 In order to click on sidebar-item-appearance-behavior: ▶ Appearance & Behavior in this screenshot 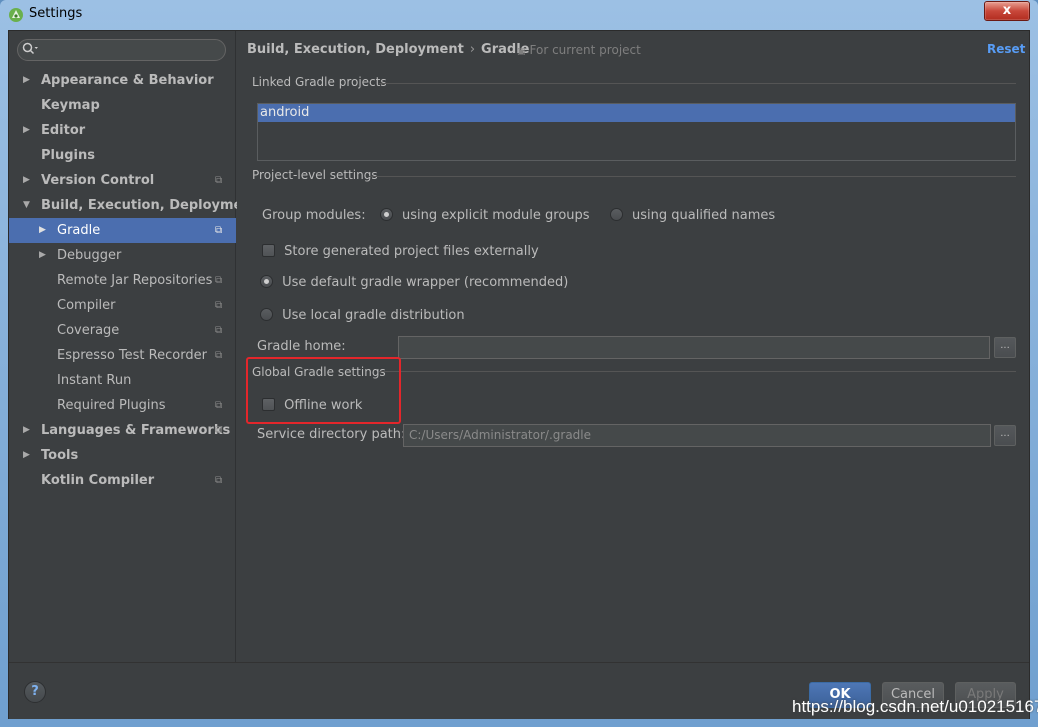, I will do `click(122, 80)`.